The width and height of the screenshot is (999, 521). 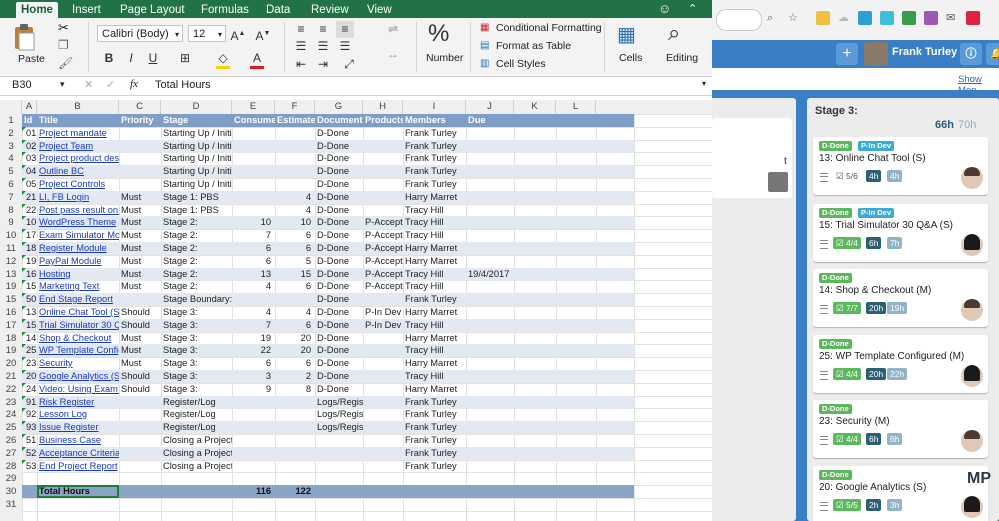 What do you see at coordinates (78, 261) in the screenshot?
I see `cell-title: PayPal Module` at bounding box center [78, 261].